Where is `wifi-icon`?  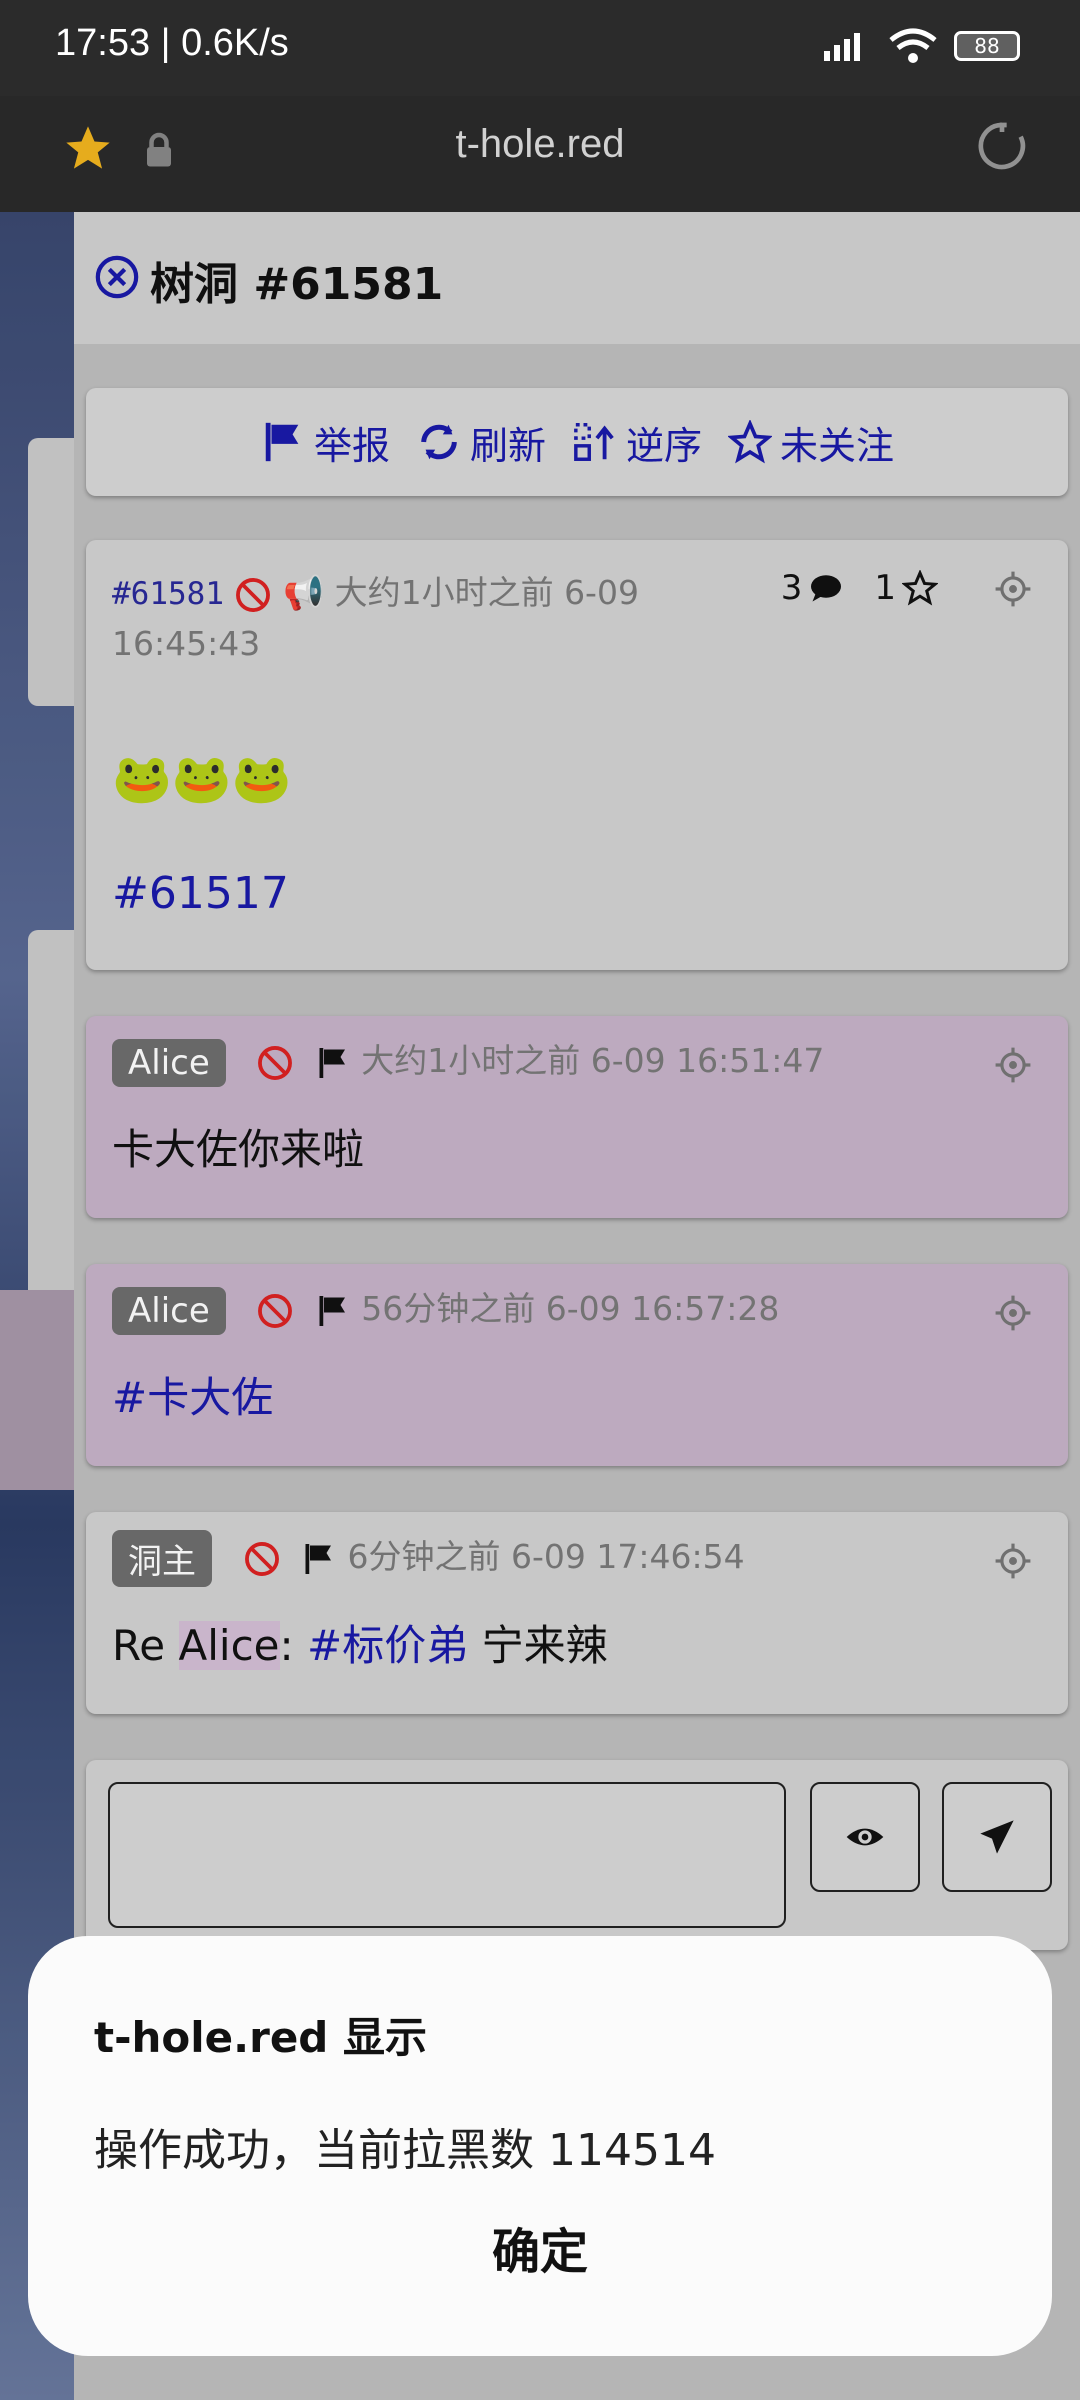 wifi-icon is located at coordinates (913, 45).